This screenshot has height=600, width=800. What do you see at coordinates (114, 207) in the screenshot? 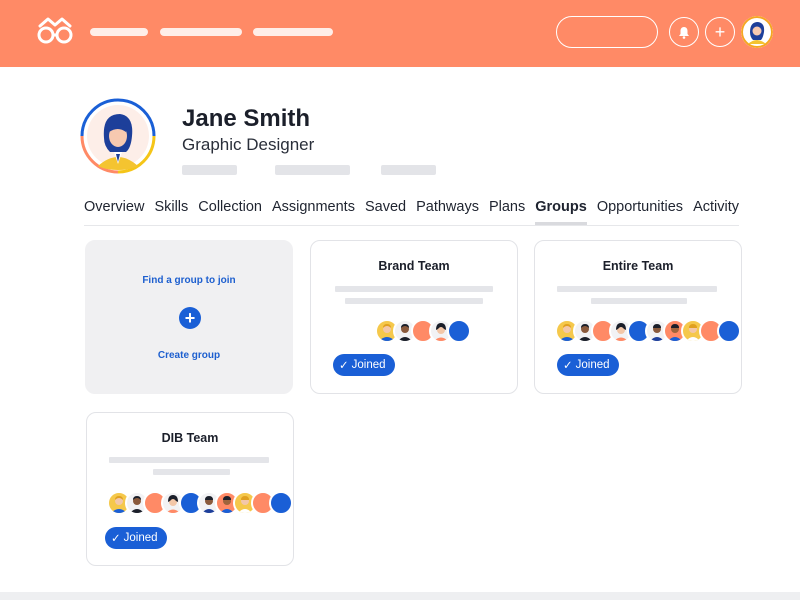
I see `tab-overview: Overview` at bounding box center [114, 207].